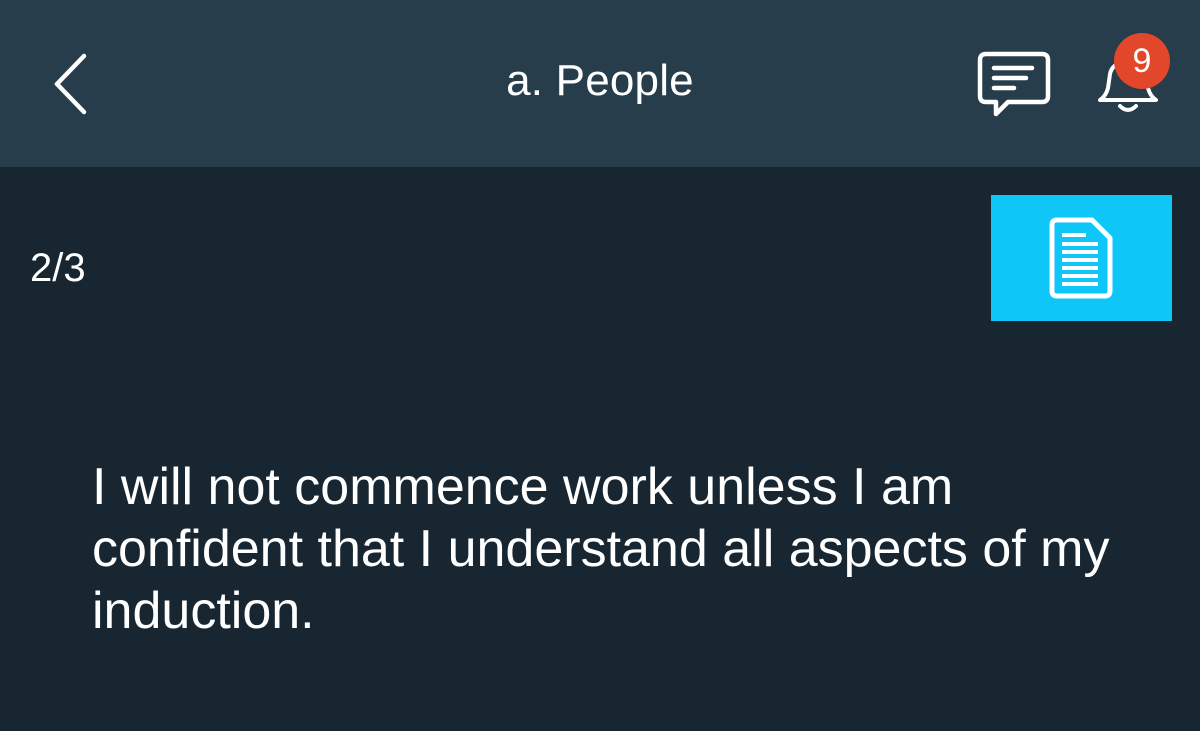  I want to click on document-icon, so click(1081, 258).